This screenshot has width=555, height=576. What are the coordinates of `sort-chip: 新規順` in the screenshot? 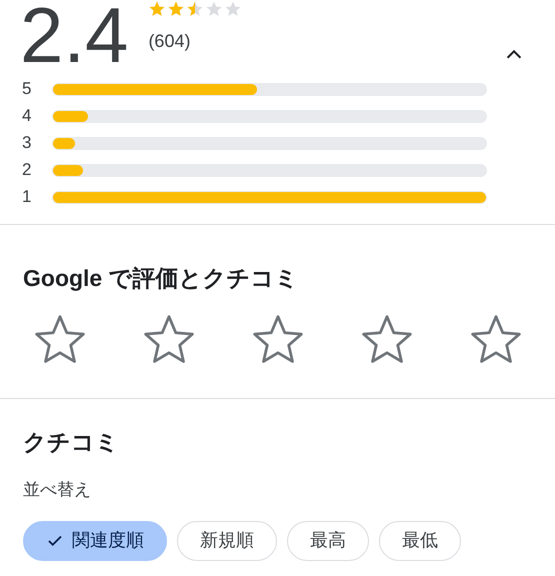 It's located at (227, 540).